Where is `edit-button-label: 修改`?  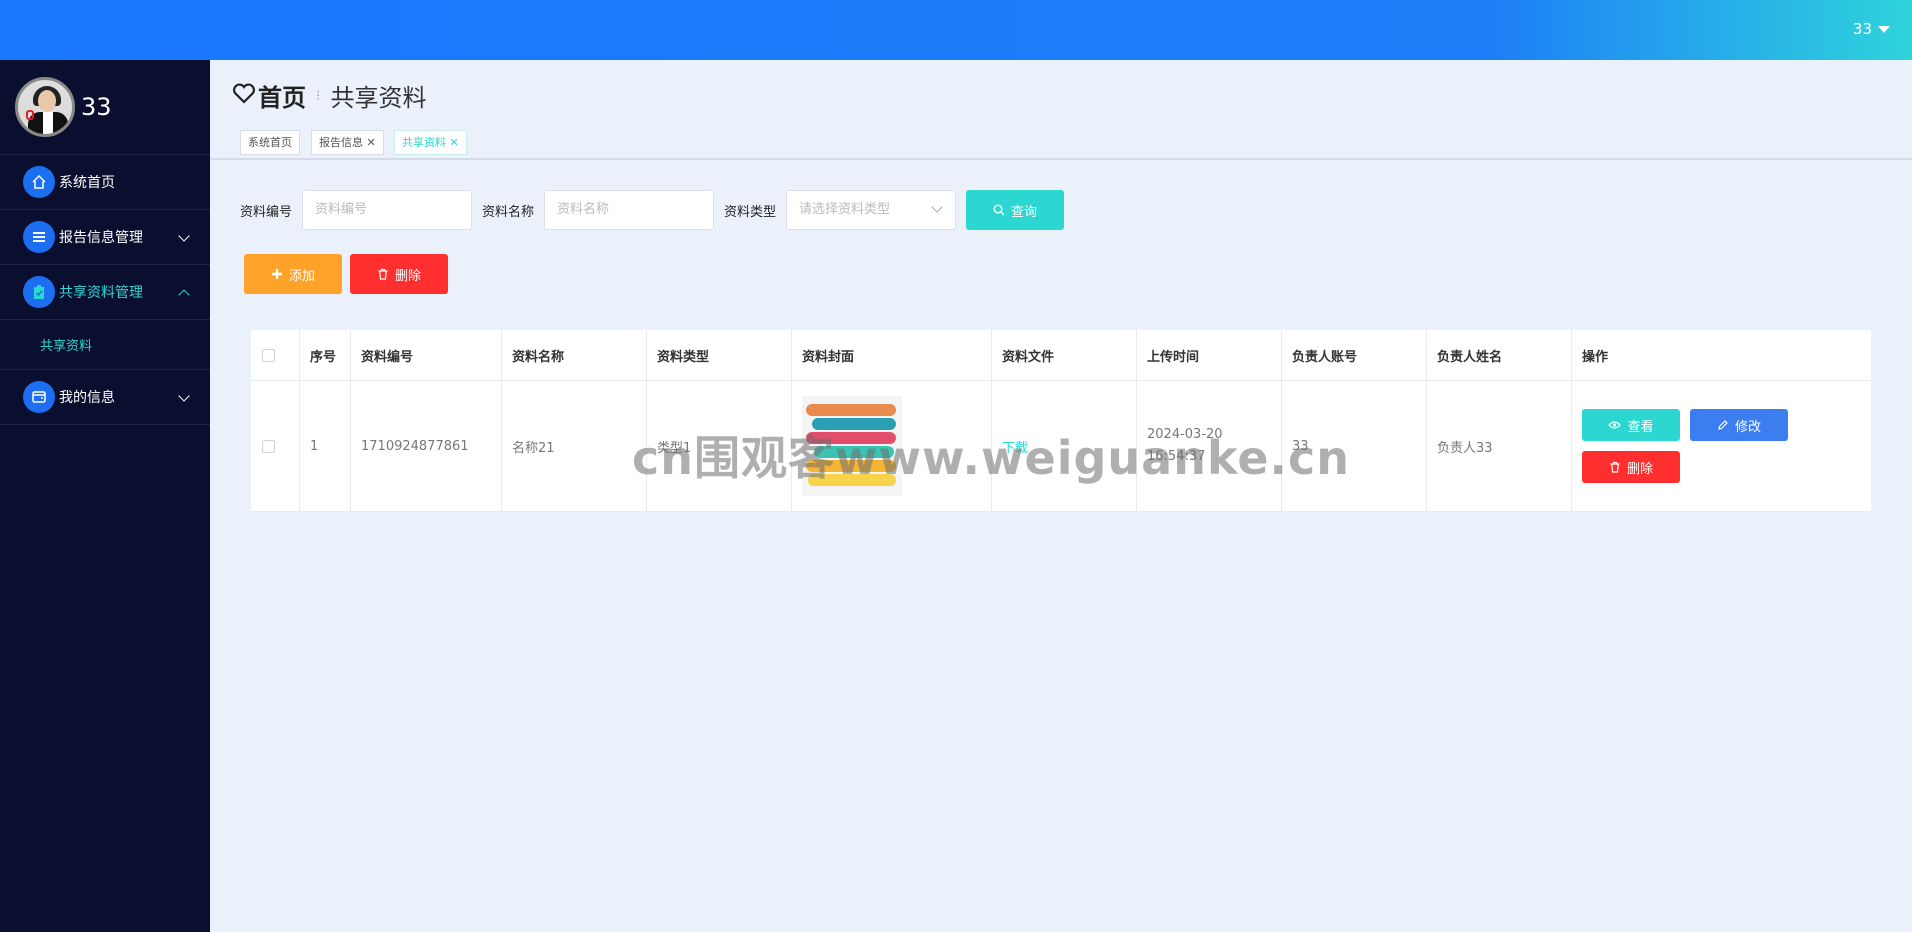 edit-button-label: 修改 is located at coordinates (1747, 427).